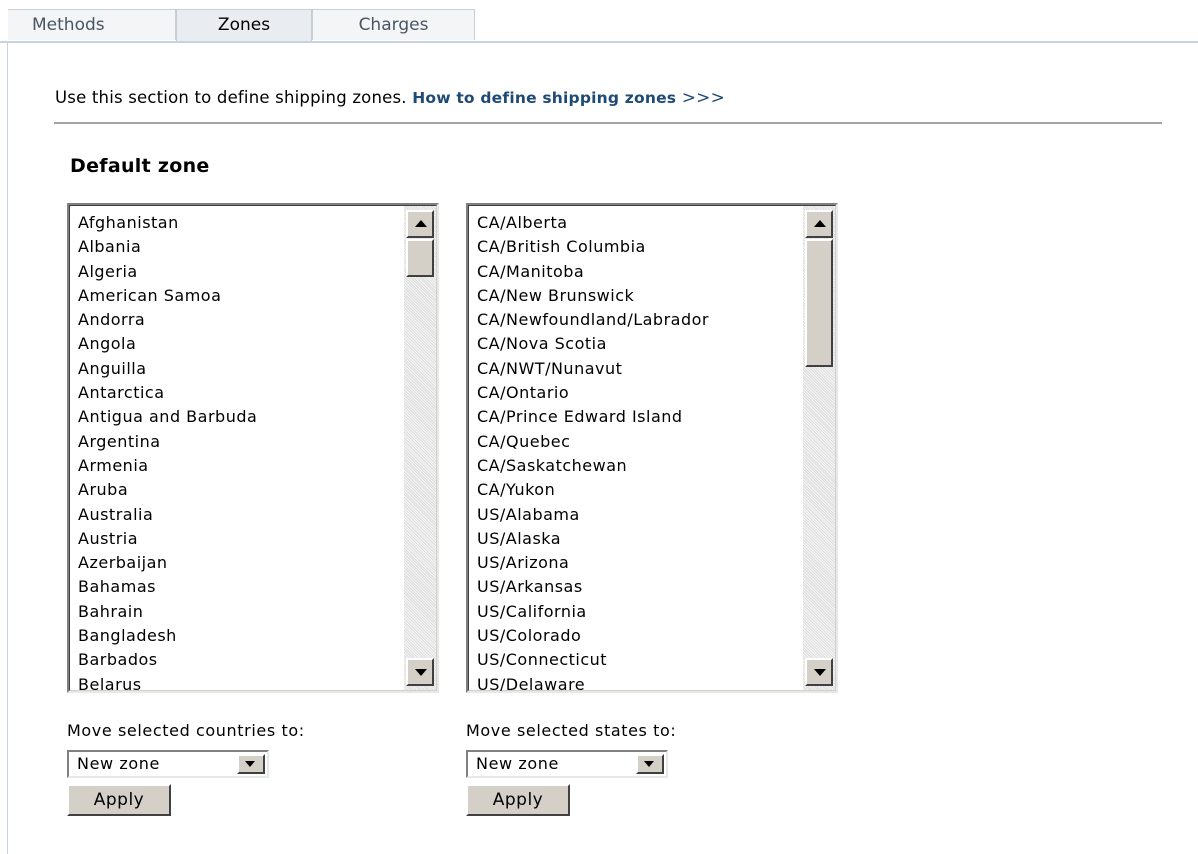 The height and width of the screenshot is (854, 1198). Describe the element at coordinates (236, 369) in the screenshot. I see `list-item: Anguilla` at that location.